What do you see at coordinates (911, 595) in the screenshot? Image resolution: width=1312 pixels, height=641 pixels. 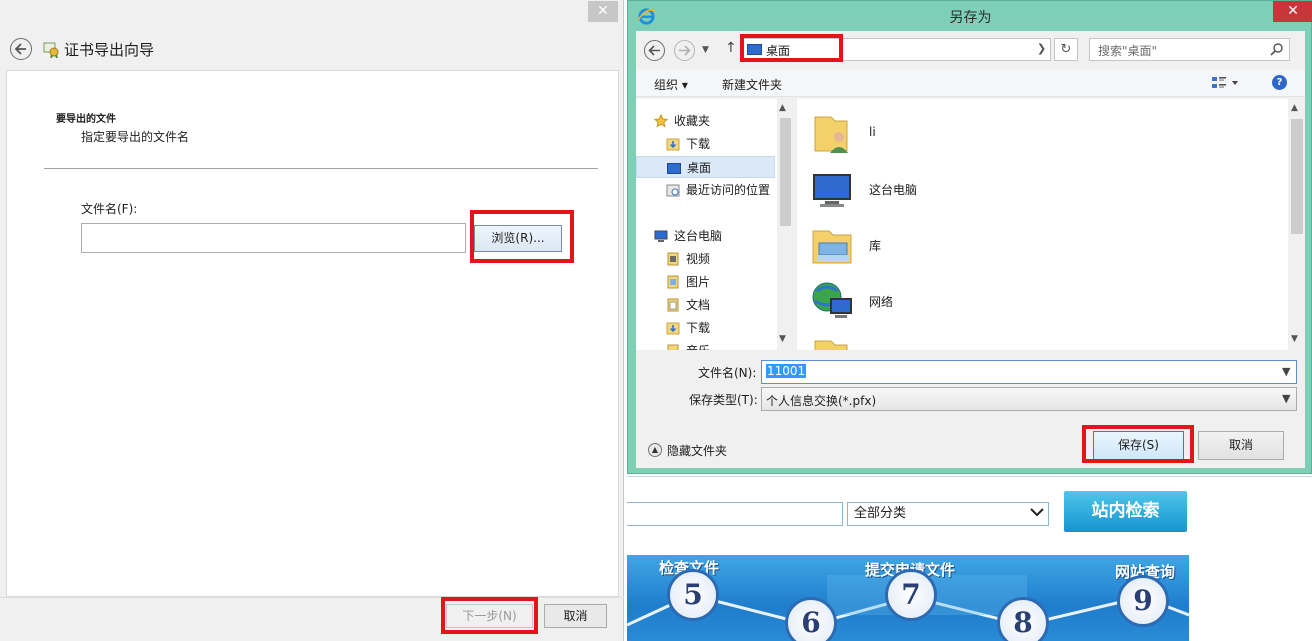 I see `step-circle-7: 7` at bounding box center [911, 595].